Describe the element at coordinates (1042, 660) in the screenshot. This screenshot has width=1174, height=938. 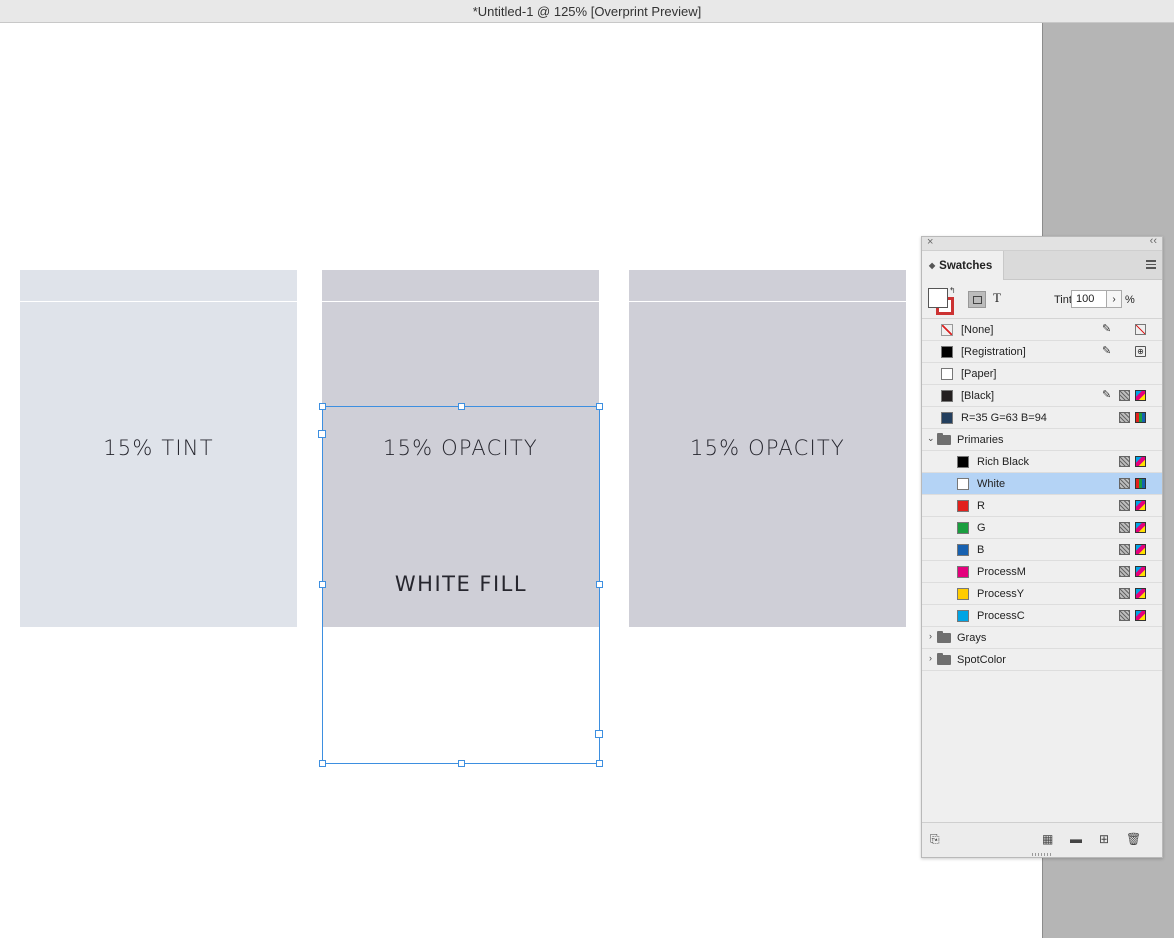
I see `swatch-group-spotcolor: › SpotColor` at that location.